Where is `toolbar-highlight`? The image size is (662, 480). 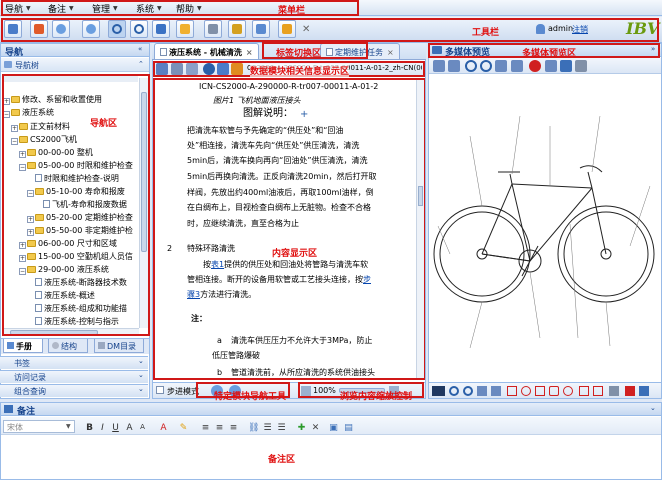 toolbar-highlight is located at coordinates (330, 30).